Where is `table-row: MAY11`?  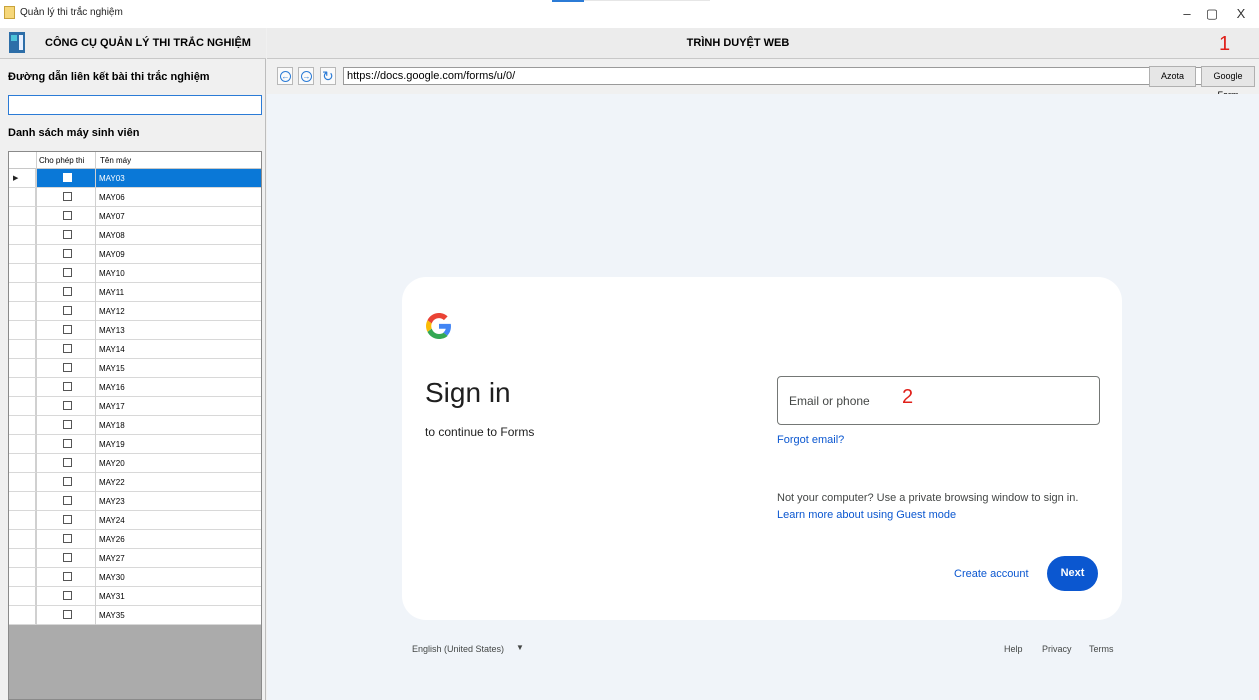 table-row: MAY11 is located at coordinates (135, 292).